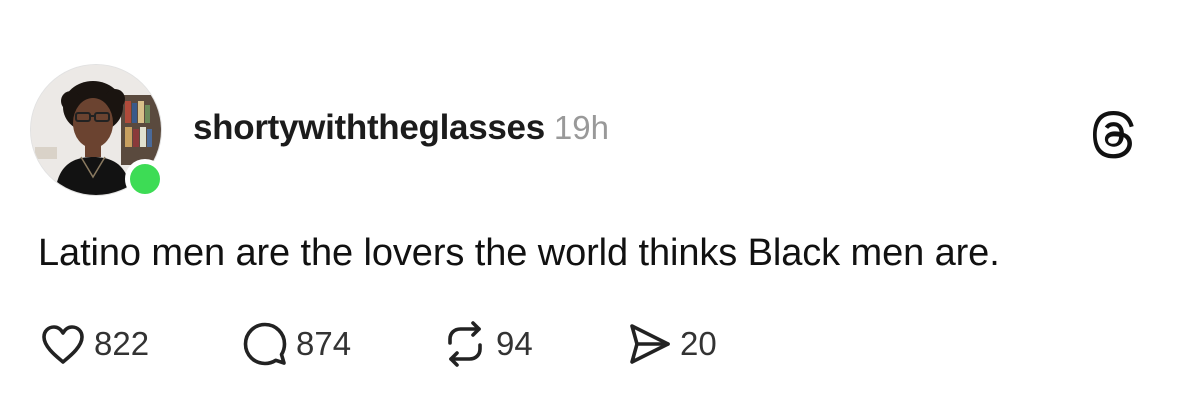  I want to click on username-link: shortywiththeglasses, so click(369, 128).